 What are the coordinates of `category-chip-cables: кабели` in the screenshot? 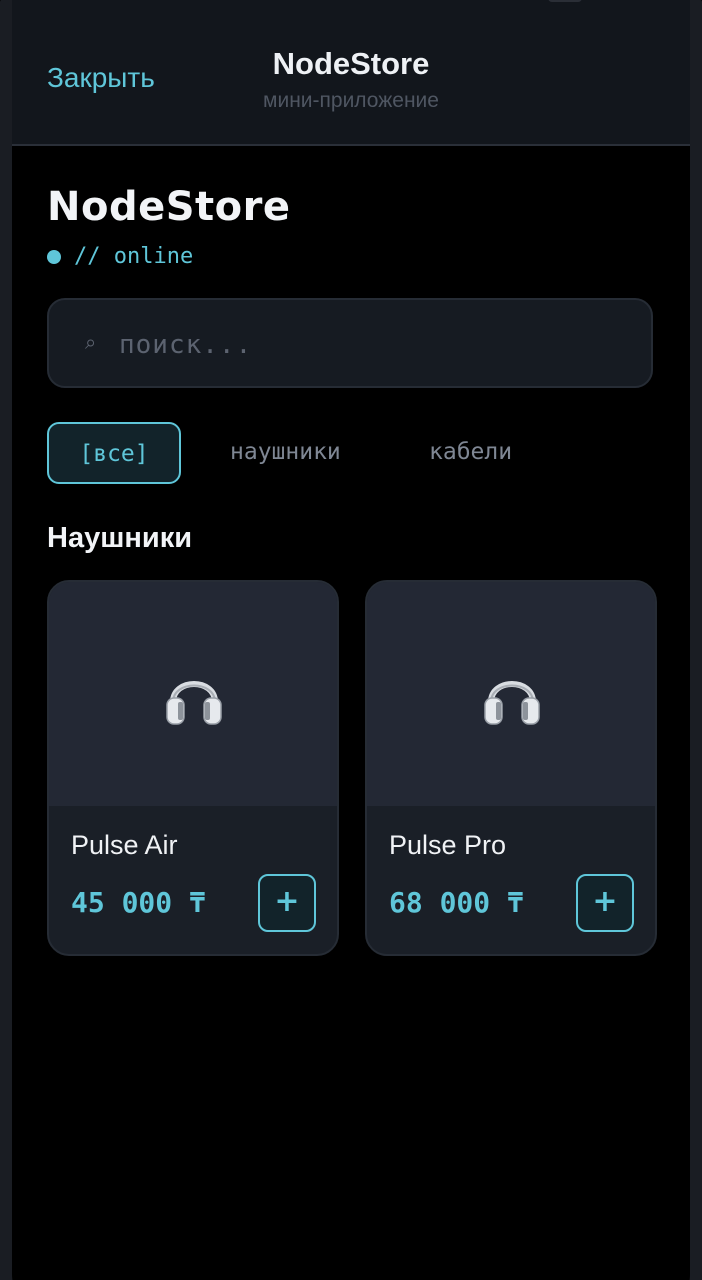 It's located at (470, 453).